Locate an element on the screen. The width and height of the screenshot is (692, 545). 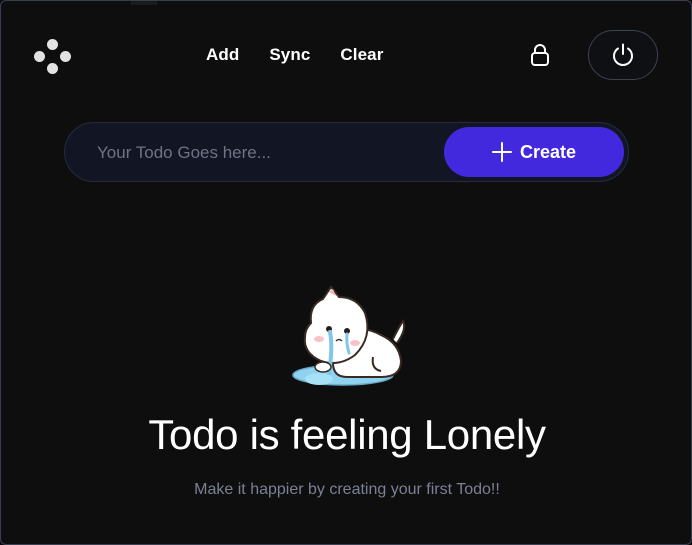
lock-button is located at coordinates (540, 55).